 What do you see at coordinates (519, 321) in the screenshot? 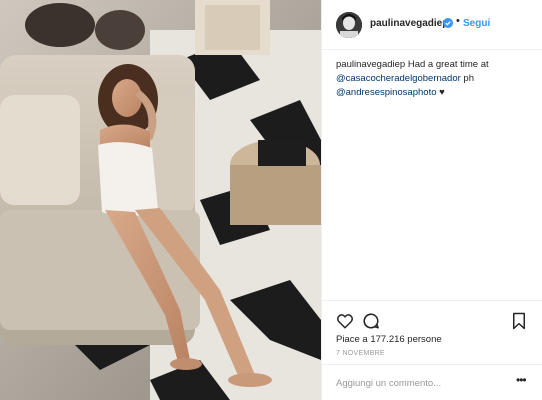
I see `bookmark-icon` at bounding box center [519, 321].